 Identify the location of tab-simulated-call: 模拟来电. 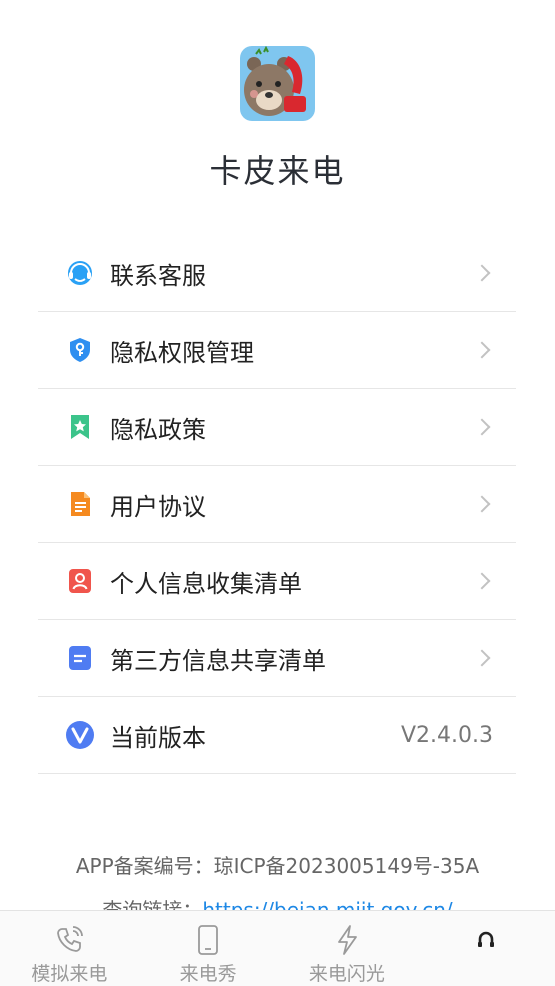
(69, 948).